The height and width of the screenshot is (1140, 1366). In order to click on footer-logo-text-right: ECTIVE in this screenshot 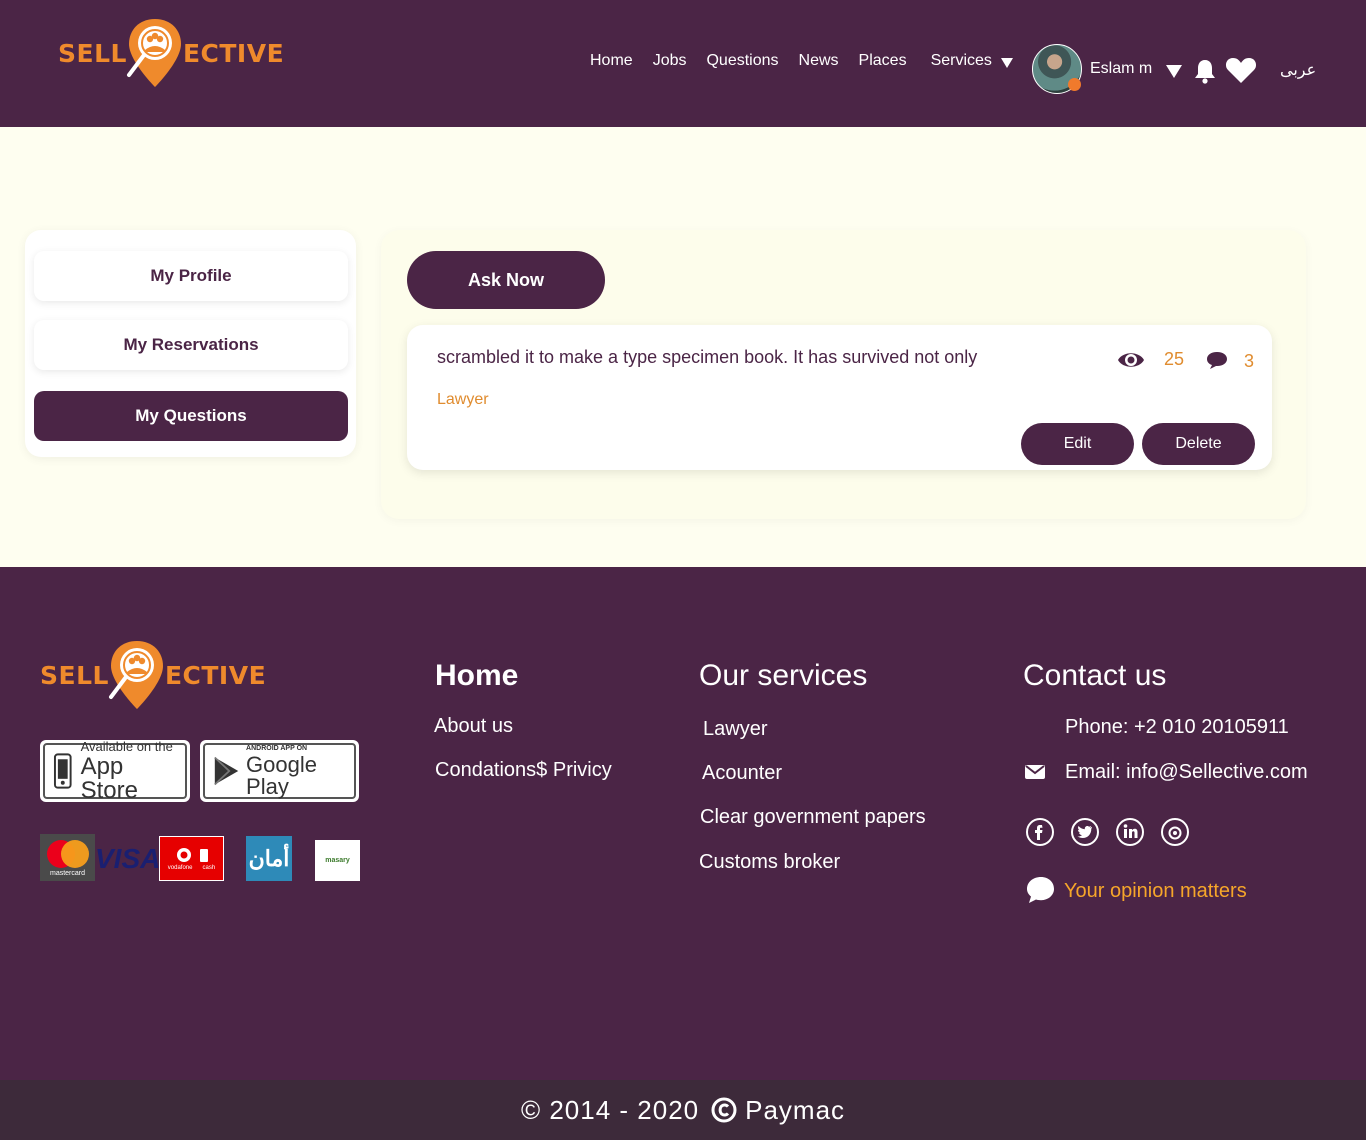, I will do `click(215, 675)`.